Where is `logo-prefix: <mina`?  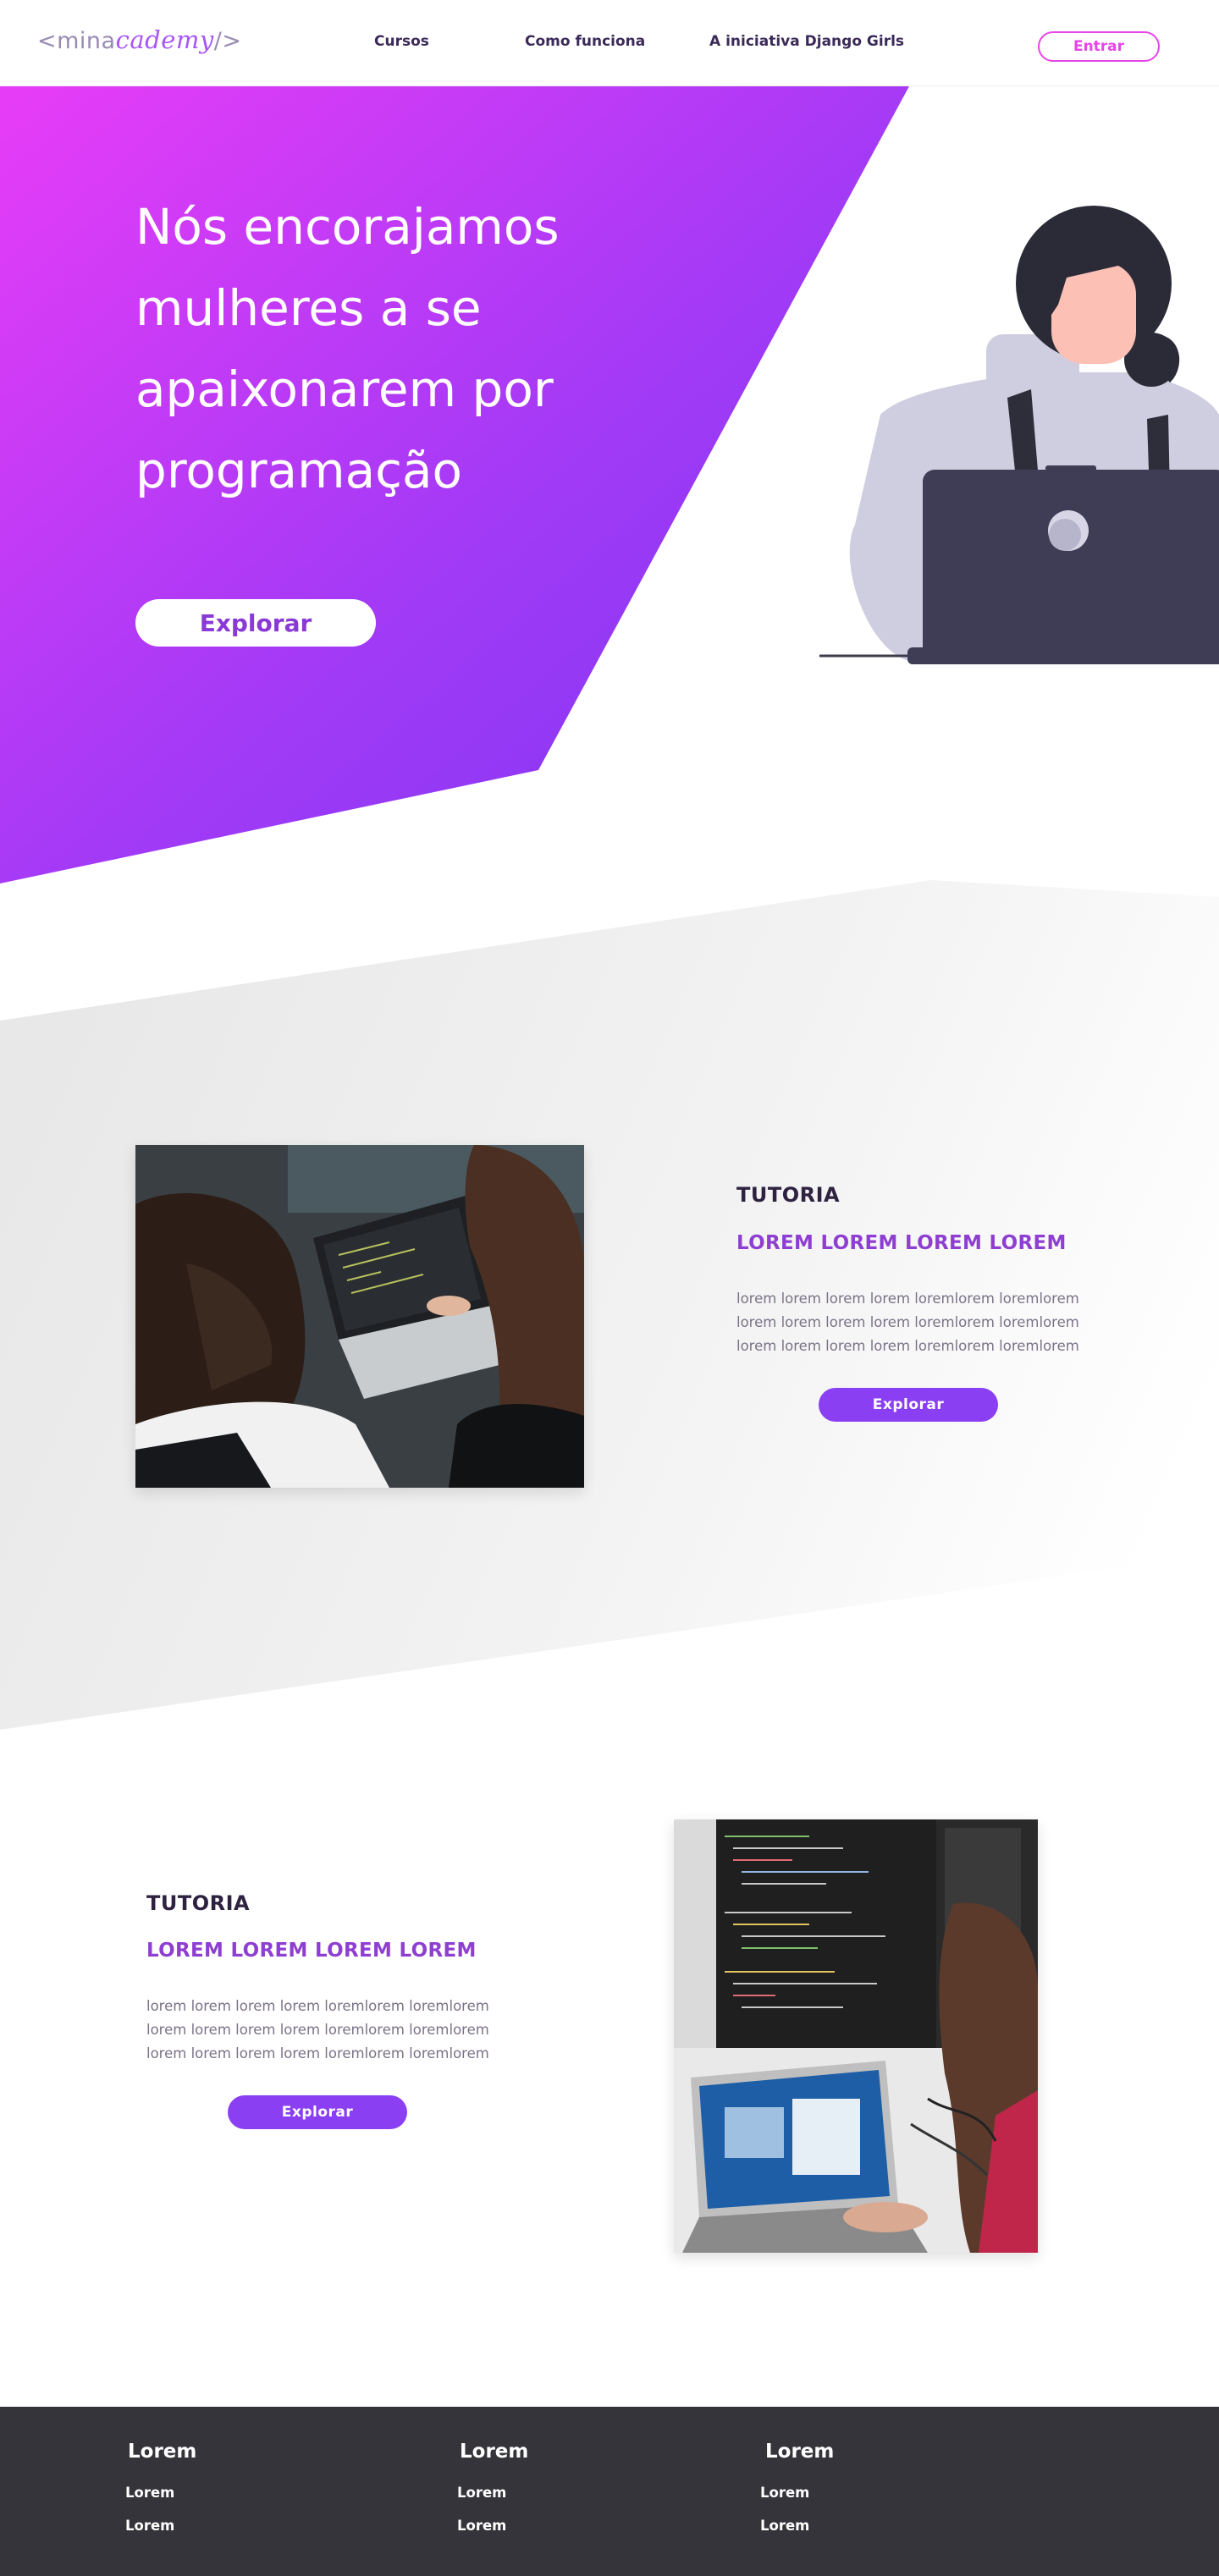
logo-prefix: <mina is located at coordinates (76, 41).